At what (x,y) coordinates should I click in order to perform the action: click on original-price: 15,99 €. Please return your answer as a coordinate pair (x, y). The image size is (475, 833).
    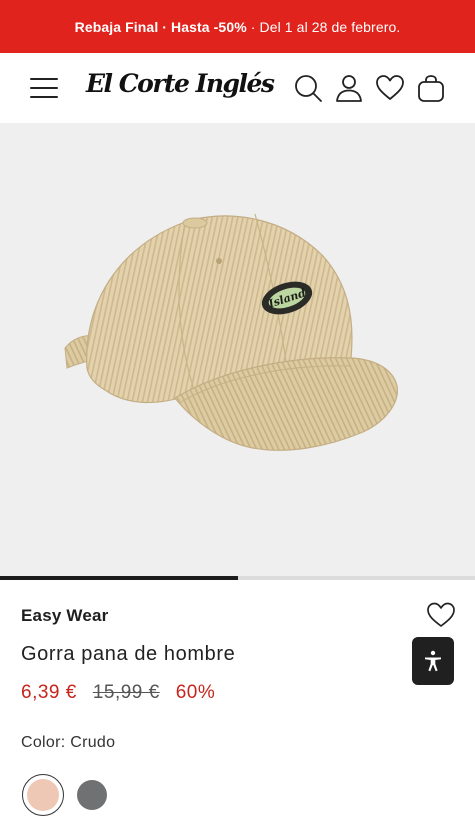
    Looking at the image, I should click on (126, 692).